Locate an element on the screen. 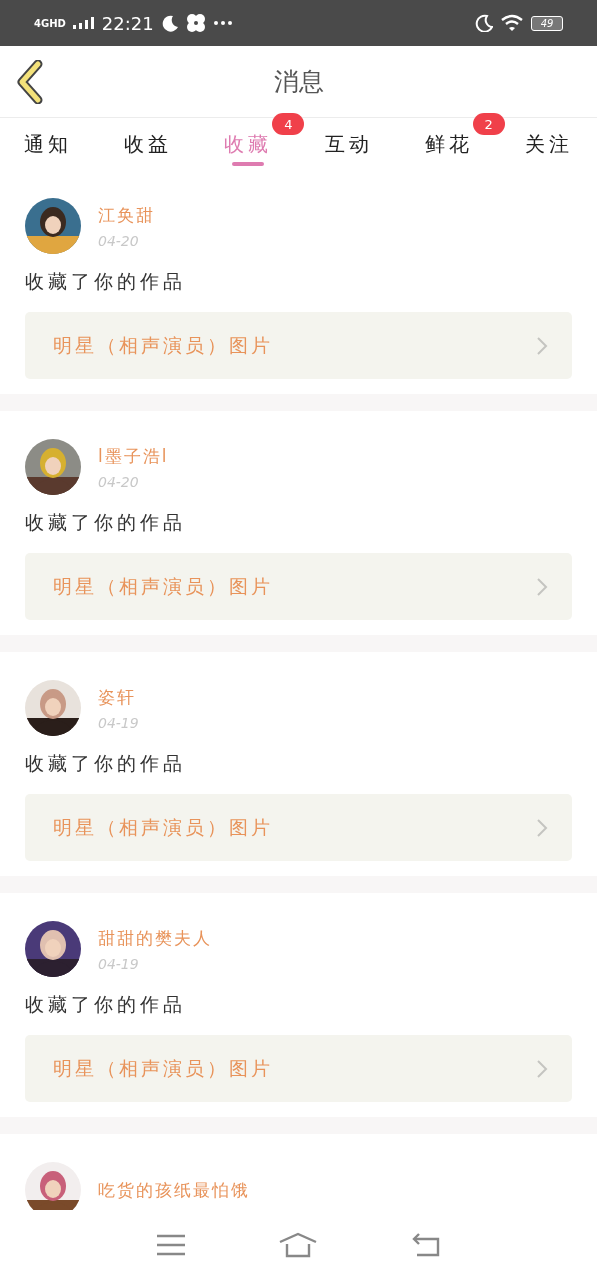 The width and height of the screenshot is (597, 1280). more-icon is located at coordinates (222, 23).